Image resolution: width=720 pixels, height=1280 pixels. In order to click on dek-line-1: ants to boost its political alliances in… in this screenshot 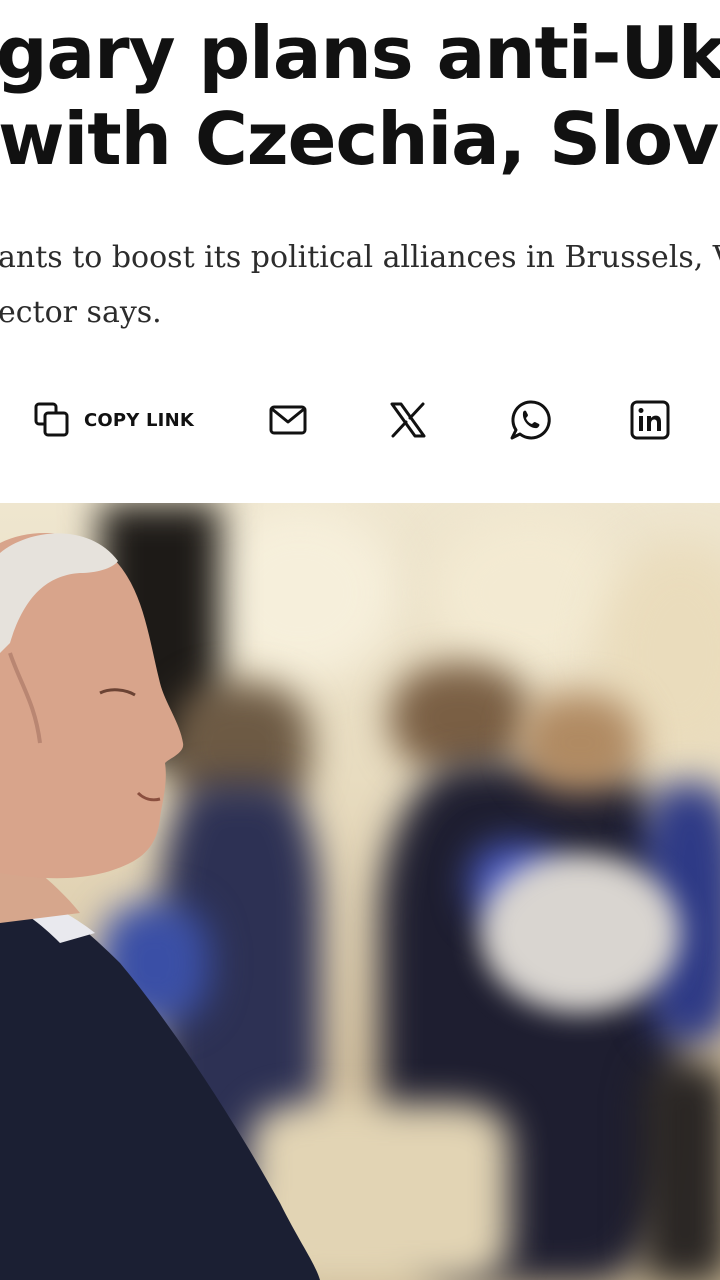, I will do `click(360, 257)`.